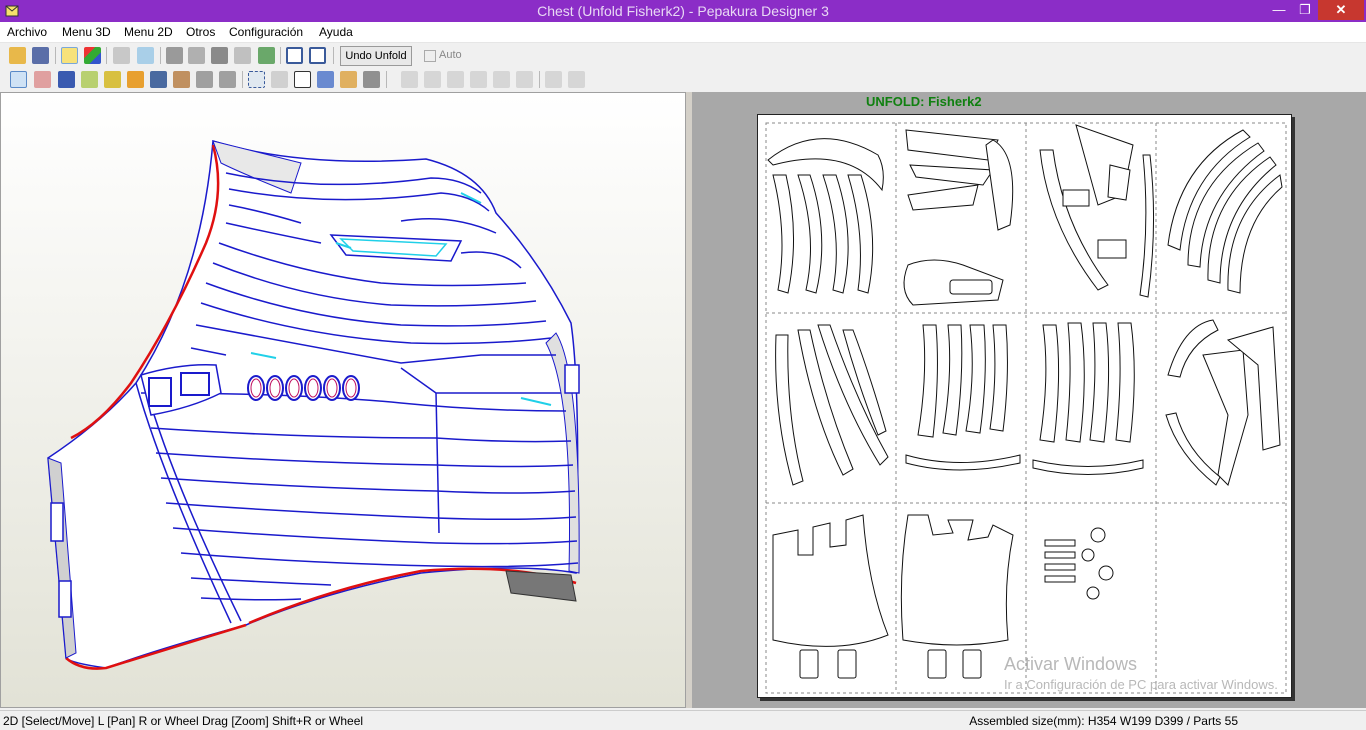 This screenshot has width=1366, height=730. I want to click on text-tool-icon, so click(135, 79).